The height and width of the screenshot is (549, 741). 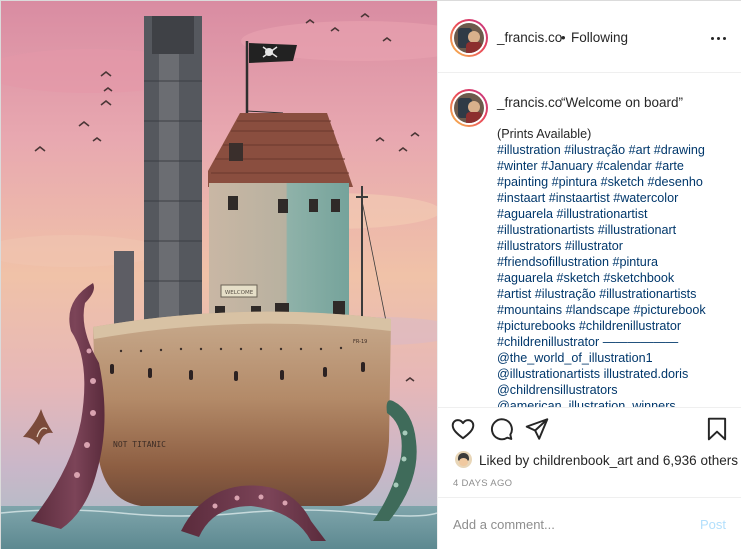 I want to click on likes-prefix: Liked by, so click(x=506, y=460).